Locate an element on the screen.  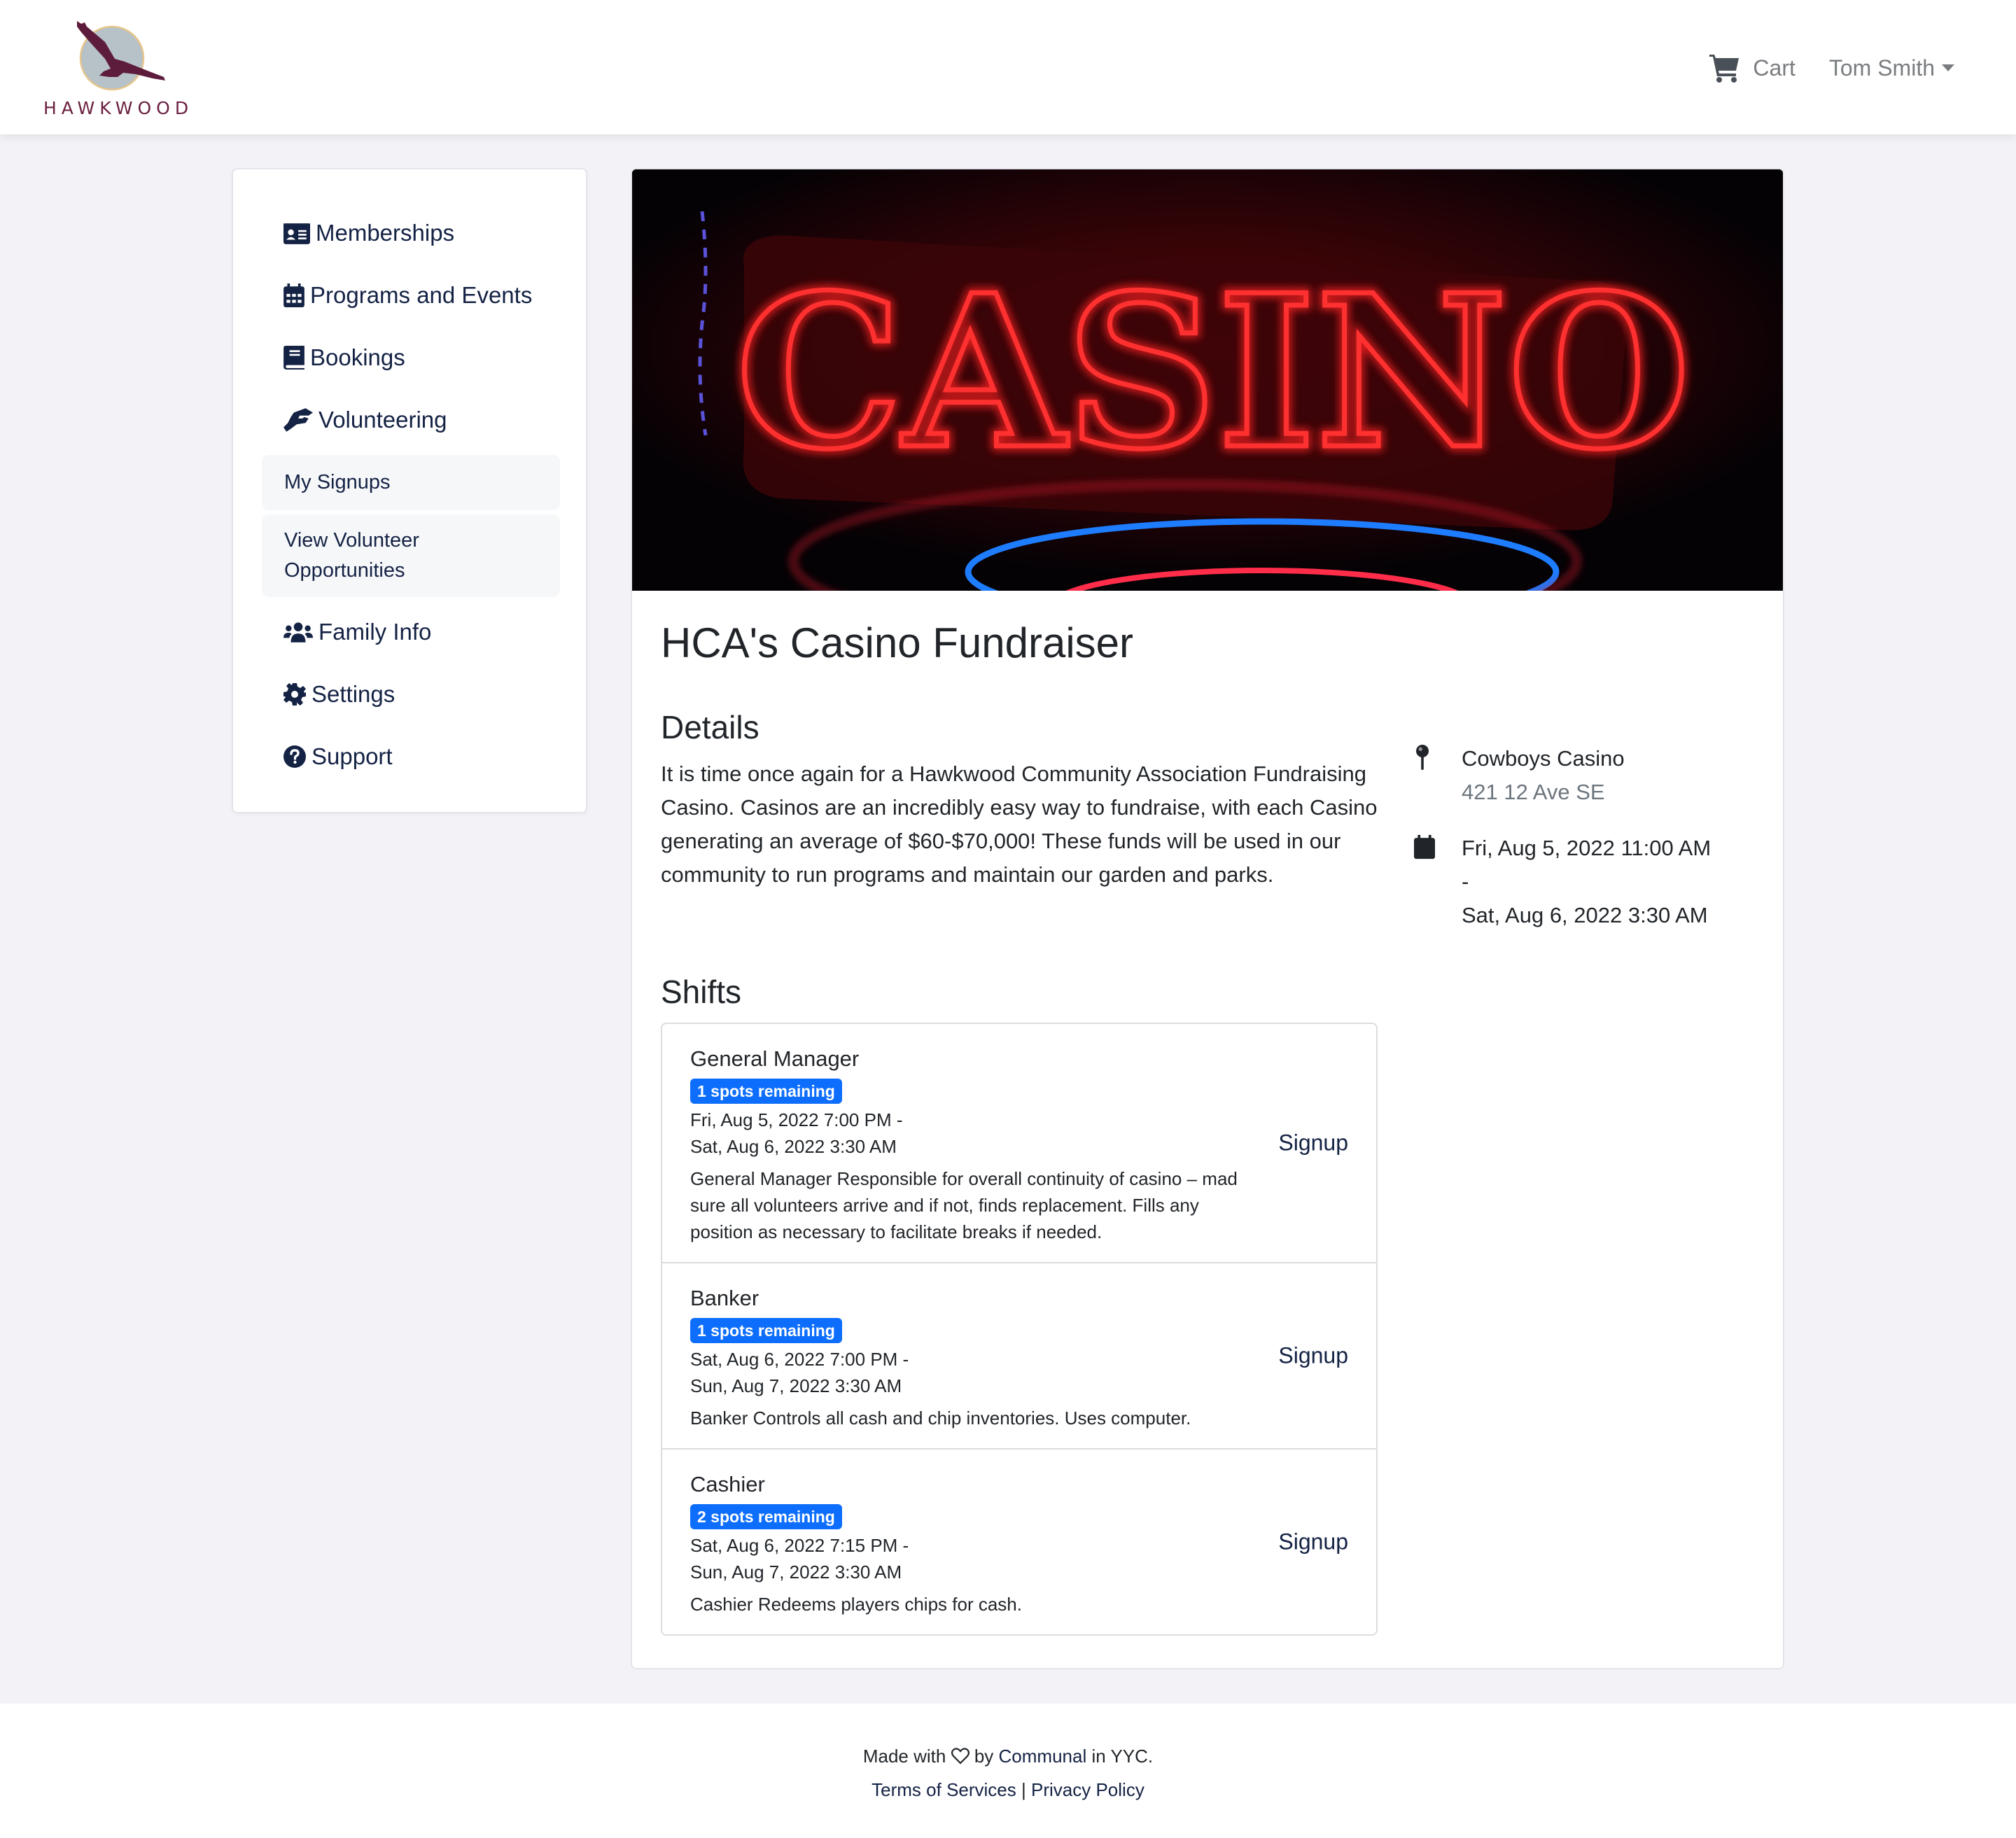
sidebar-item-label: Settings is located at coordinates (354, 694).